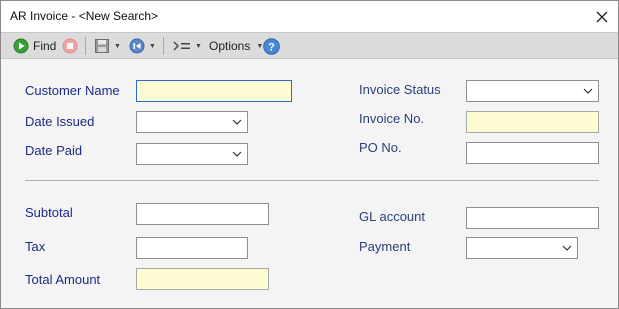  I want to click on subtotal-label: Subtotal, so click(49, 212).